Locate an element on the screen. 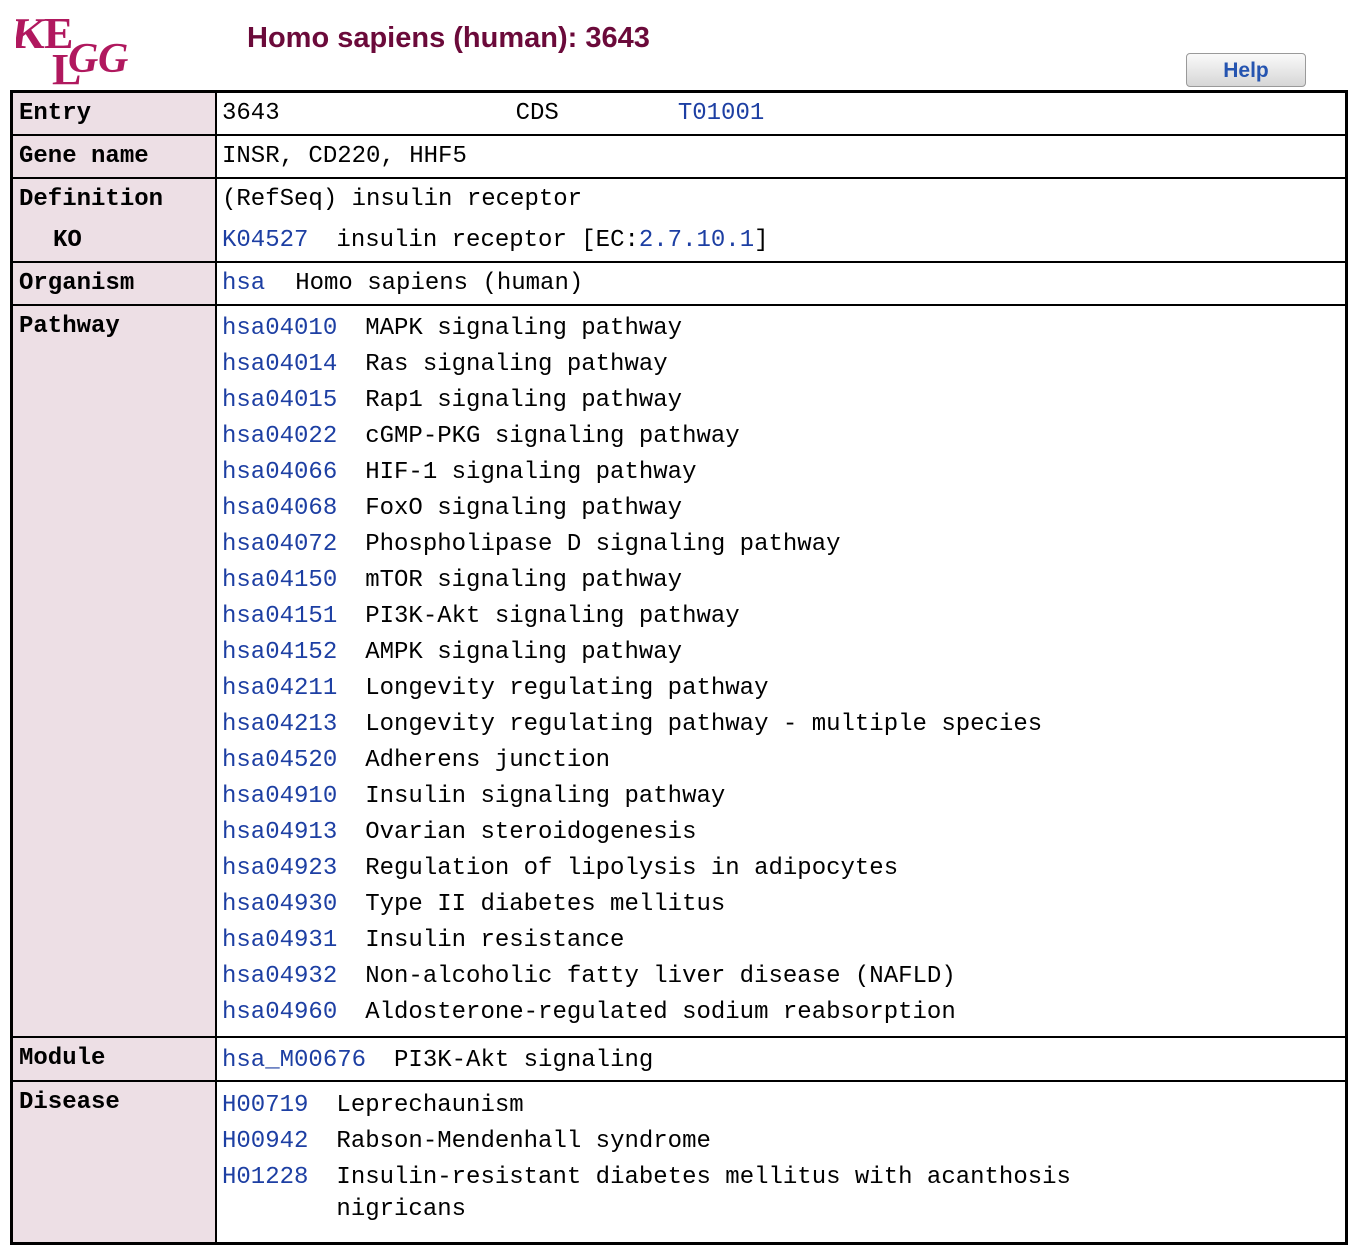 The image size is (1370, 1245). pathway-item: hsa04913 Ovarian steroidogenesis is located at coordinates (783, 833).